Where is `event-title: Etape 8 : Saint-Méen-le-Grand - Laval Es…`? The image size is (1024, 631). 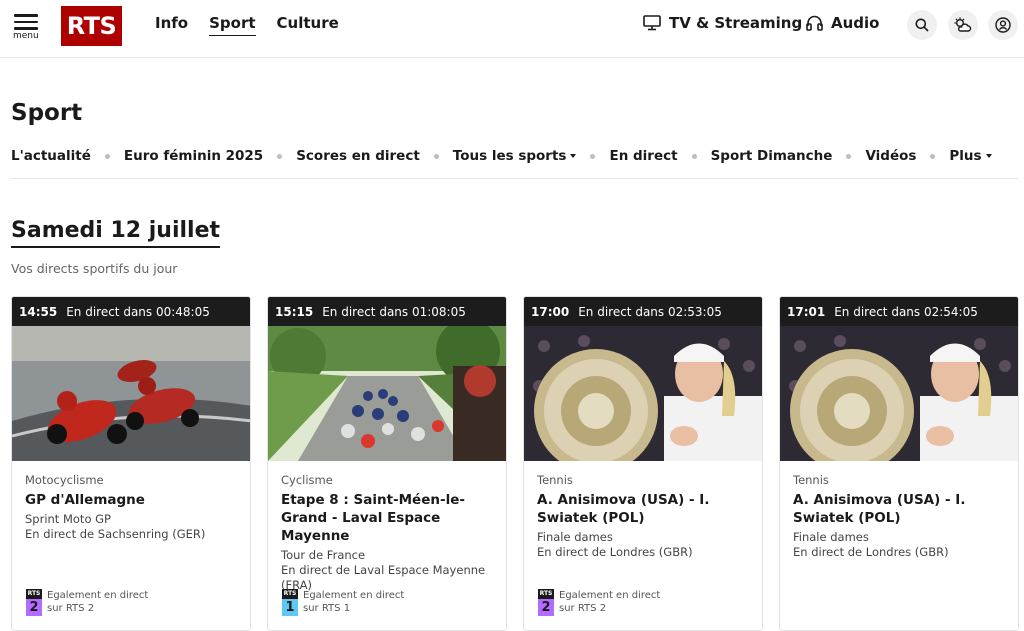
event-title: Etape 8 : Saint-Méen-le-Grand - Laval Es… is located at coordinates (373, 518).